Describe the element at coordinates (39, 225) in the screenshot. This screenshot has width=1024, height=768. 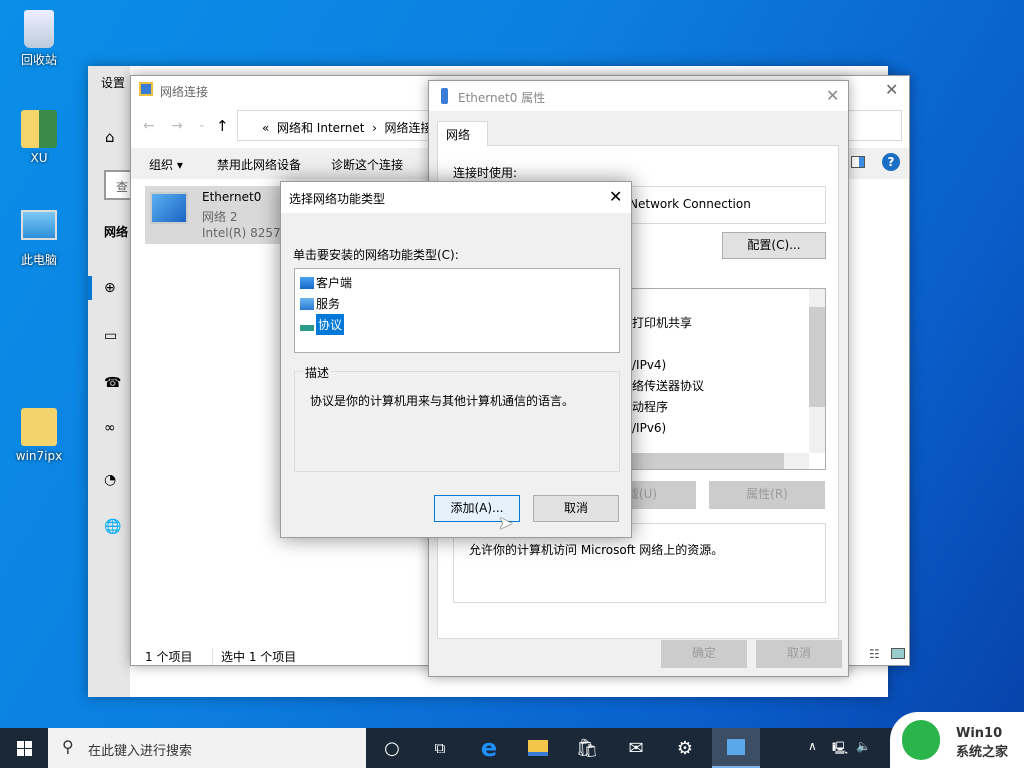
I see `computer-icon` at that location.